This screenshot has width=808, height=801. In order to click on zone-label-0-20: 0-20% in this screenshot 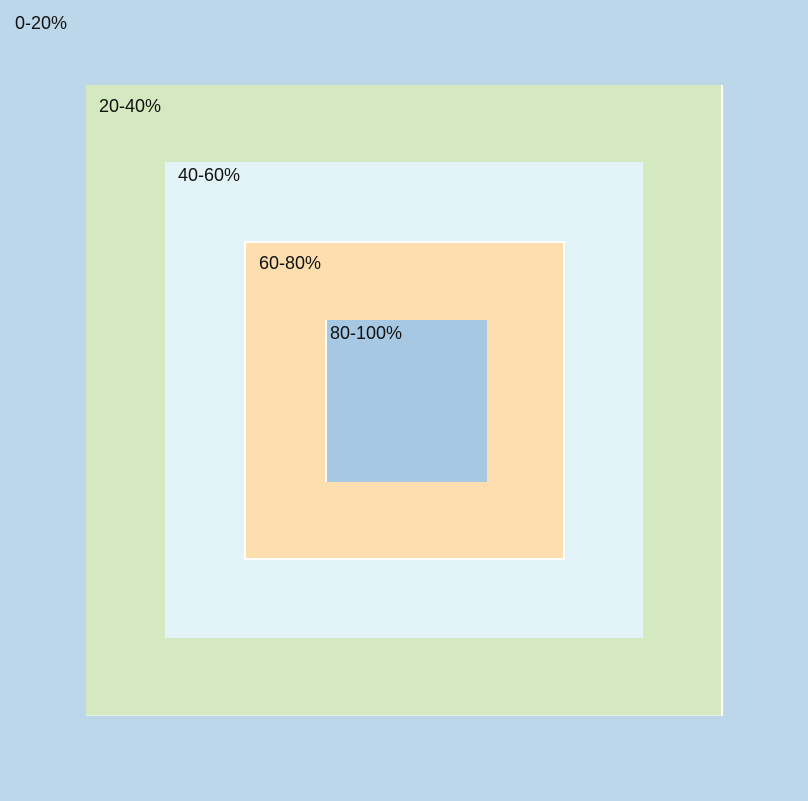, I will do `click(41, 23)`.